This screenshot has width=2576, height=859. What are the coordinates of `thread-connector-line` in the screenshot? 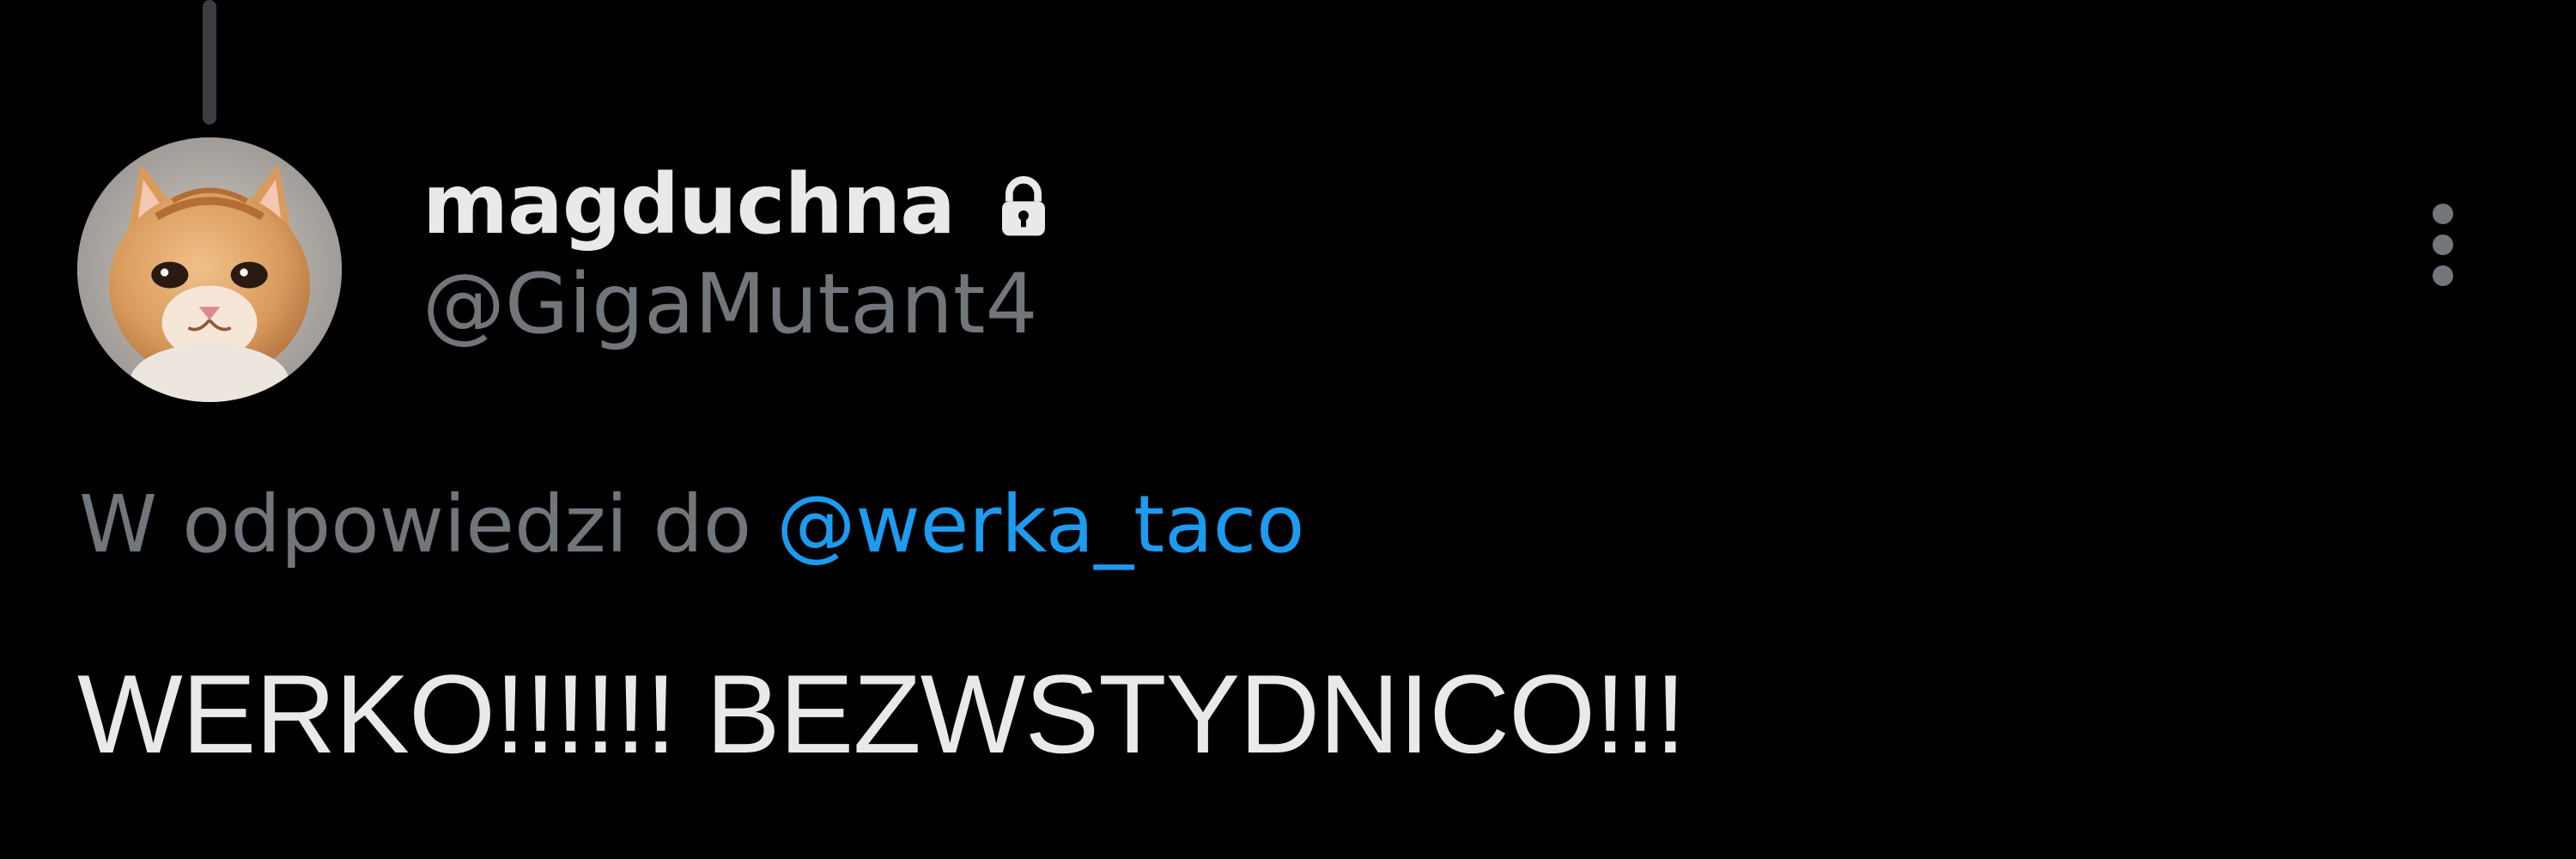 It's located at (209, 63).